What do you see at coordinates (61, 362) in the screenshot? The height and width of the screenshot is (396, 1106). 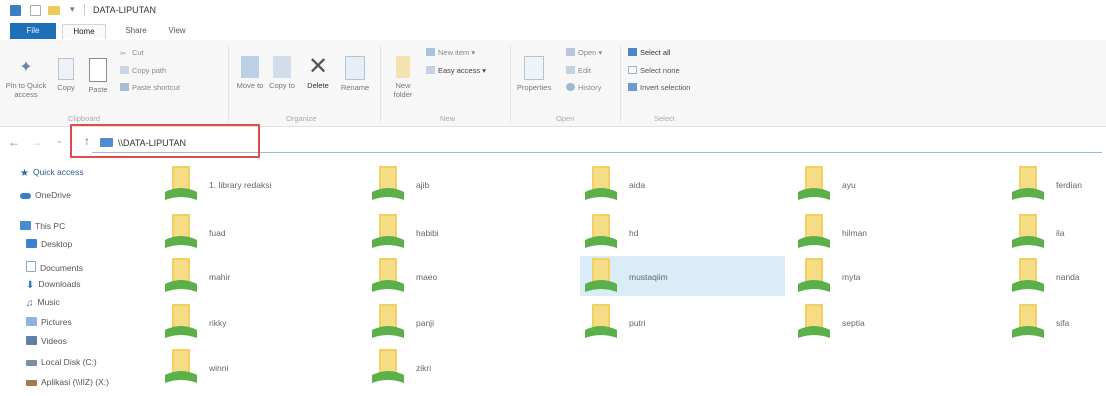 I see `nav-local-disk: Local Disk (C:)` at bounding box center [61, 362].